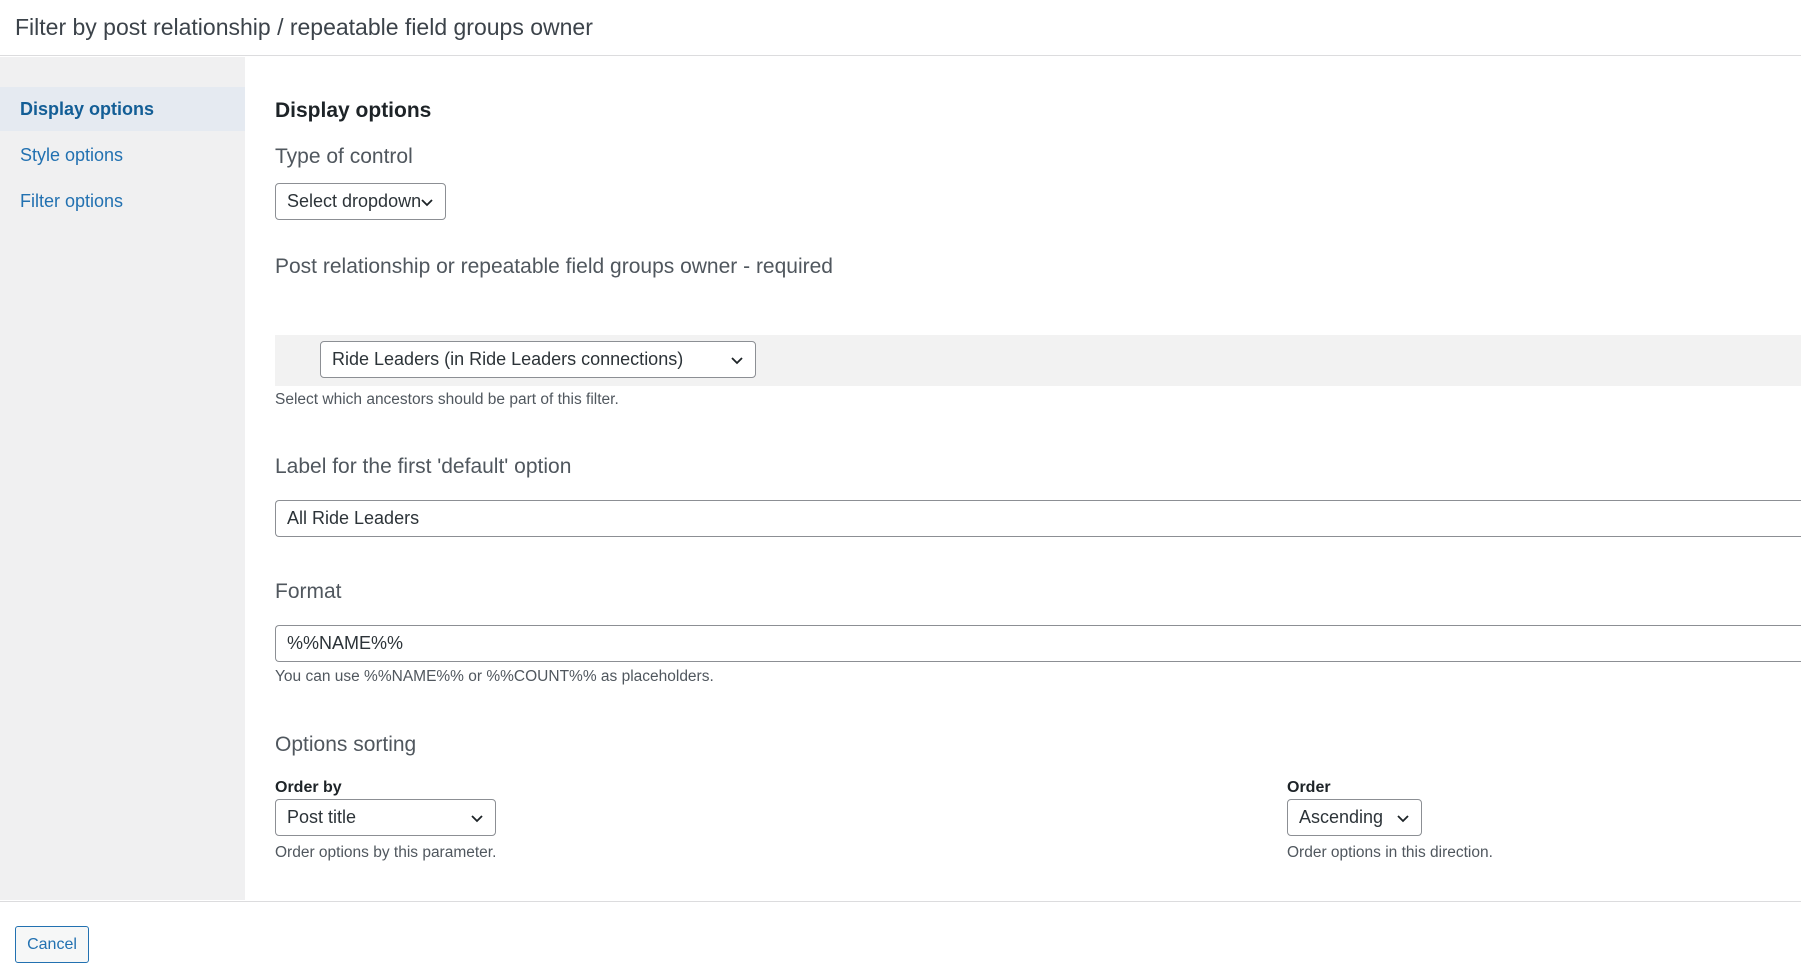 This screenshot has width=1801, height=971. Describe the element at coordinates (1341, 817) in the screenshot. I see `order-value: Ascending` at that location.